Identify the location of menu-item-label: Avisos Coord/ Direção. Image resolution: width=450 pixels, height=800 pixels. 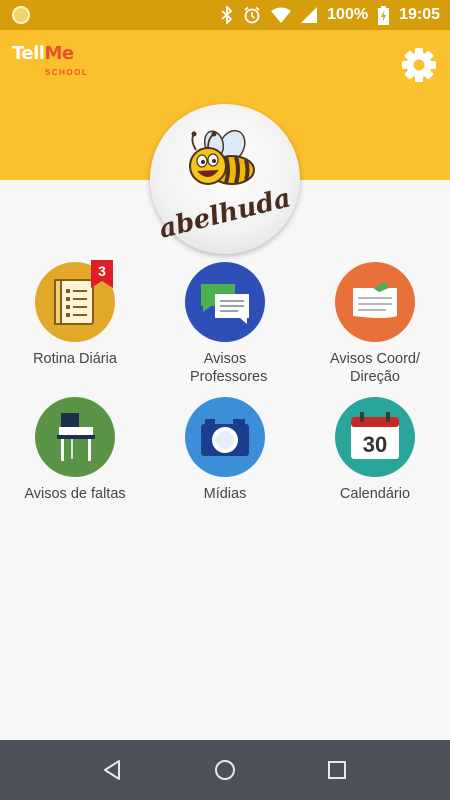
(375, 368).